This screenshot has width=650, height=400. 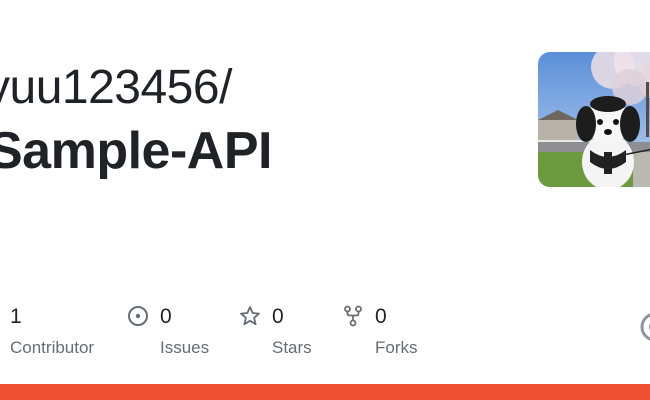 I want to click on repo-forked-icon, so click(x=353, y=316).